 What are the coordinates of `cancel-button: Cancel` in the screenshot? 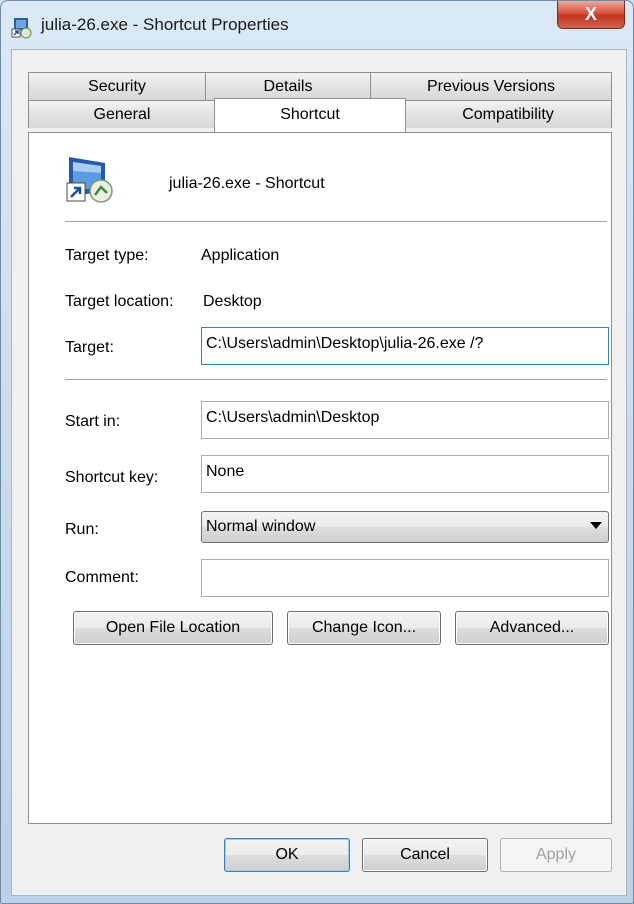 It's located at (425, 855).